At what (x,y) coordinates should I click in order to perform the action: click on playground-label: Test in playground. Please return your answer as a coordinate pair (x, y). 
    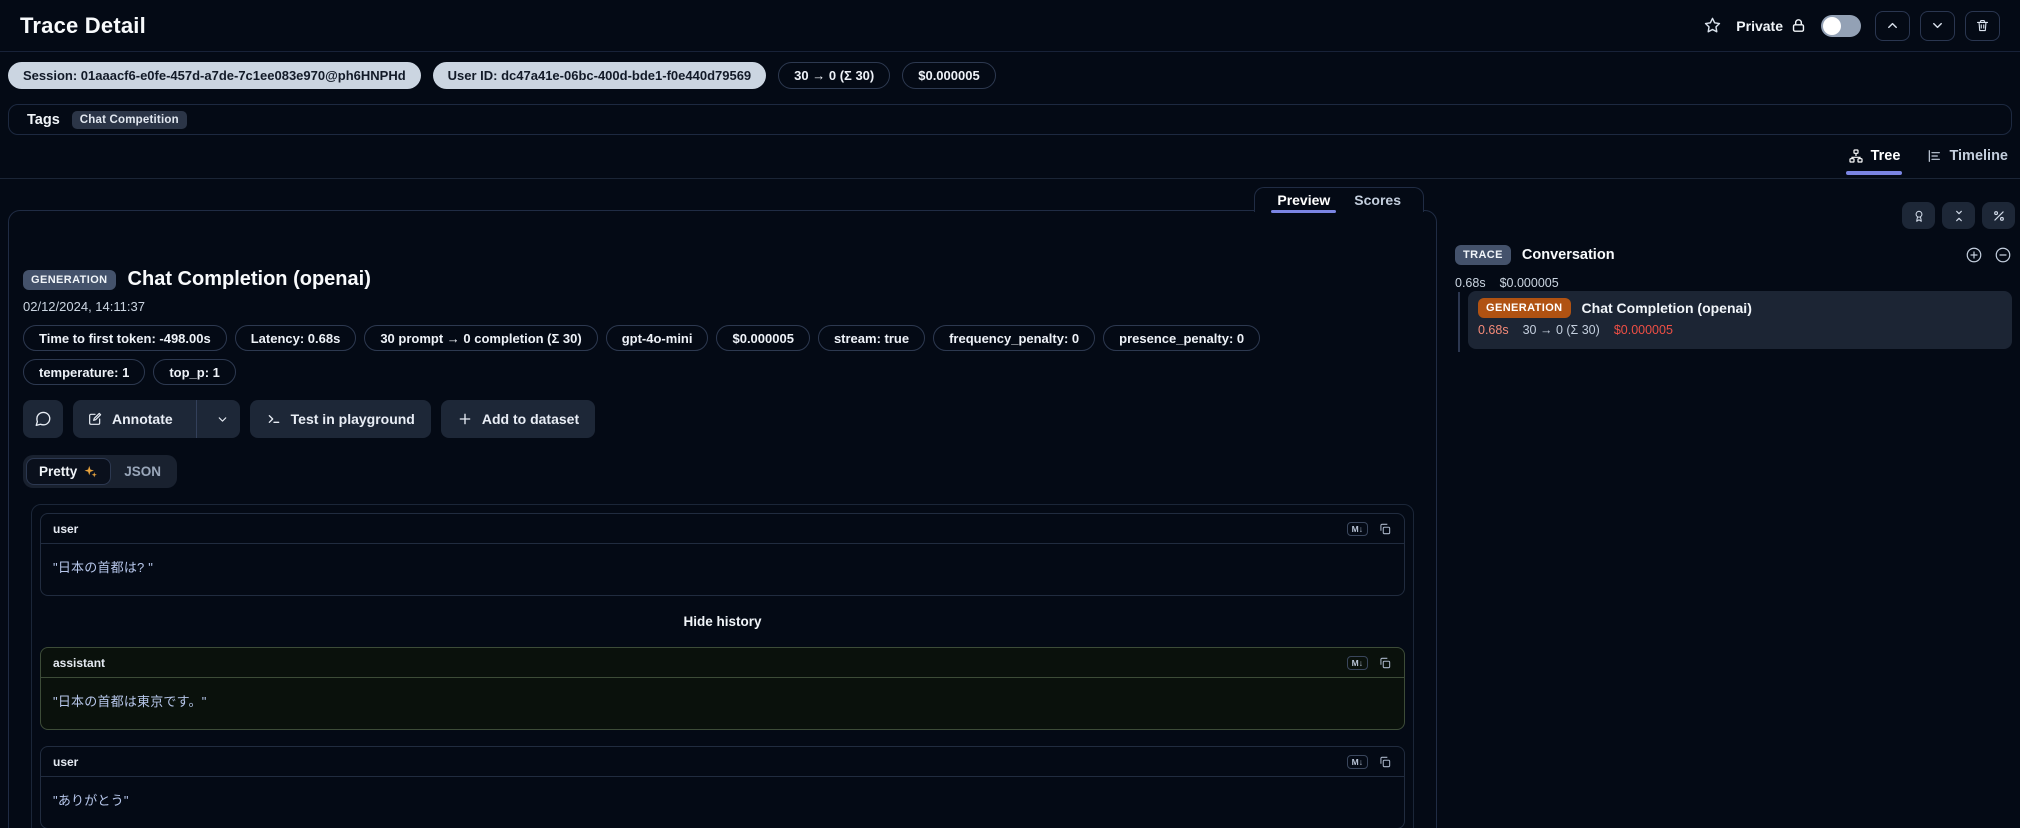
    Looking at the image, I should click on (352, 419).